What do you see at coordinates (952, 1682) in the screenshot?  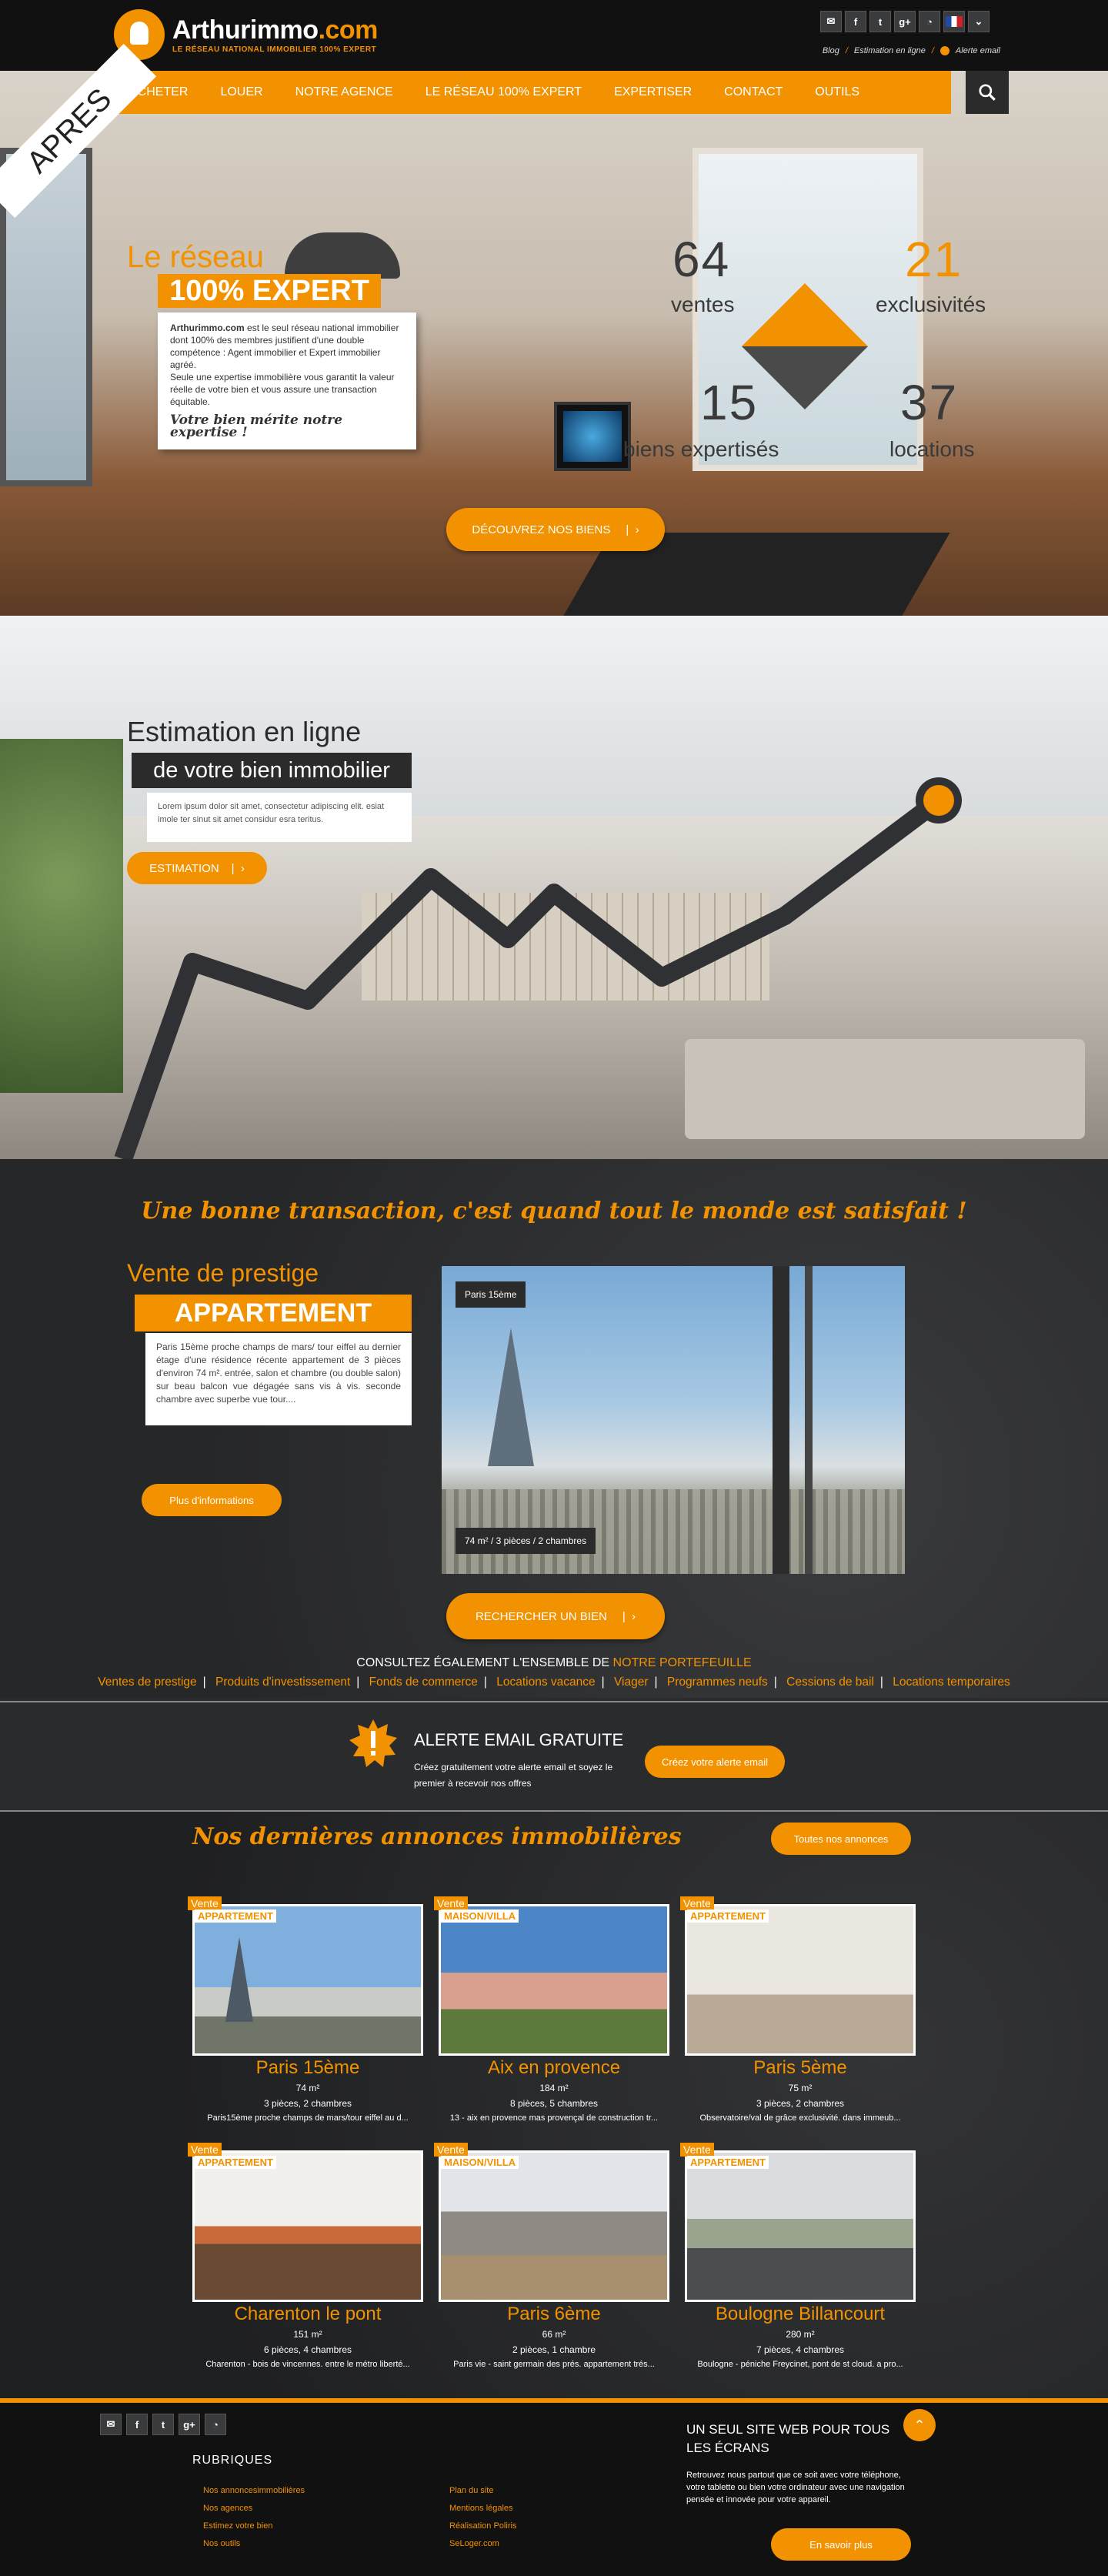 I see `category-link: Locations temporaires` at bounding box center [952, 1682].